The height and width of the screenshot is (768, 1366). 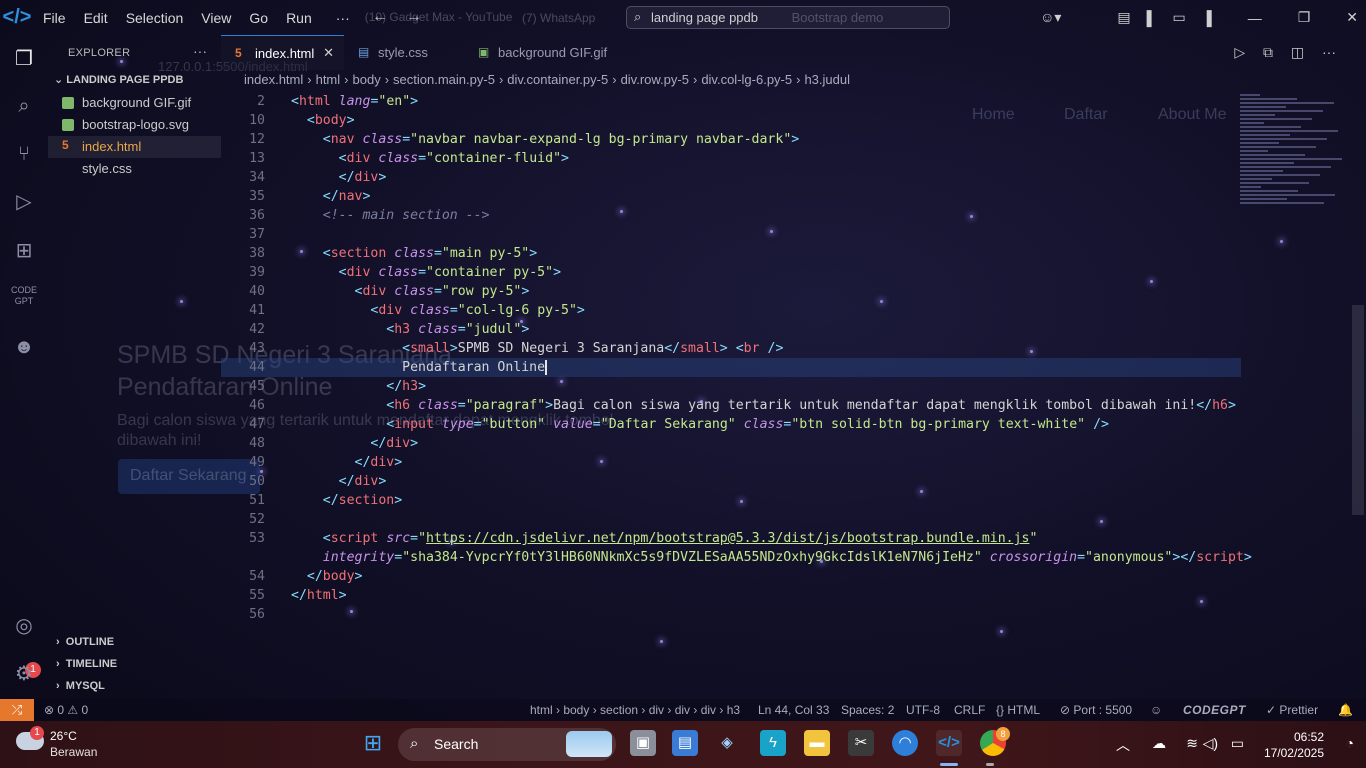 What do you see at coordinates (1297, 52) in the screenshot?
I see `split-editor-icon: ◫` at bounding box center [1297, 52].